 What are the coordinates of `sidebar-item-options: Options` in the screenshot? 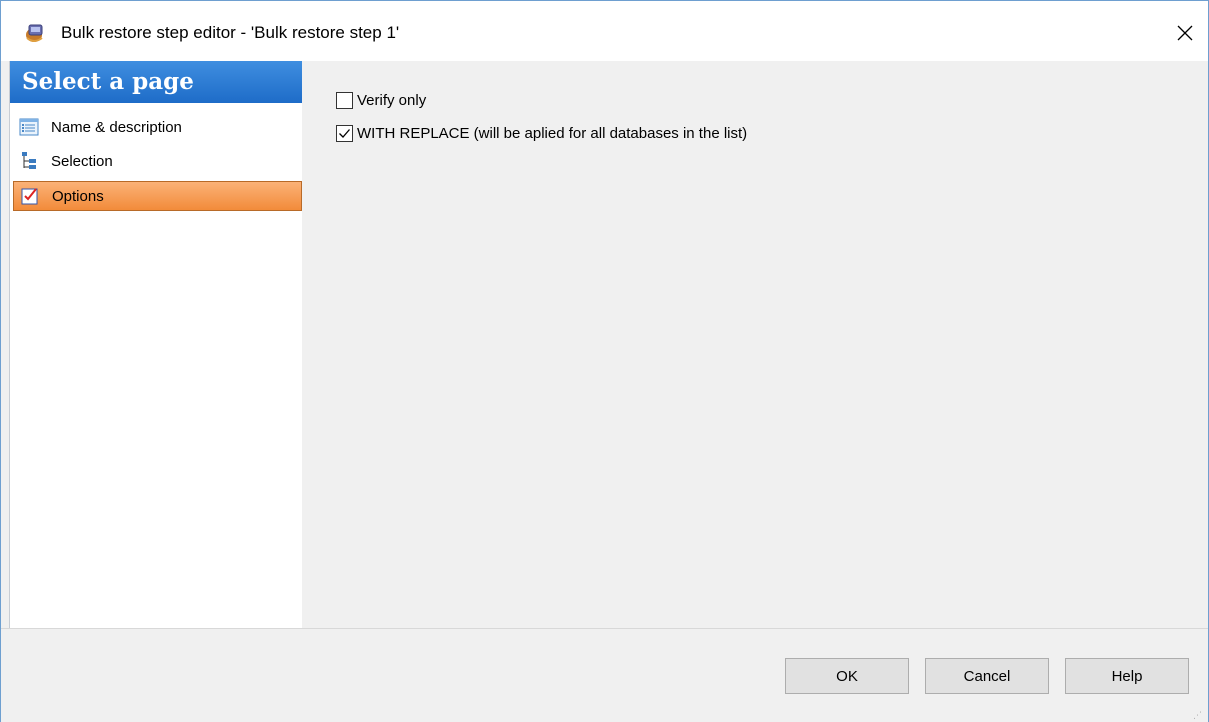 It's located at (157, 196).